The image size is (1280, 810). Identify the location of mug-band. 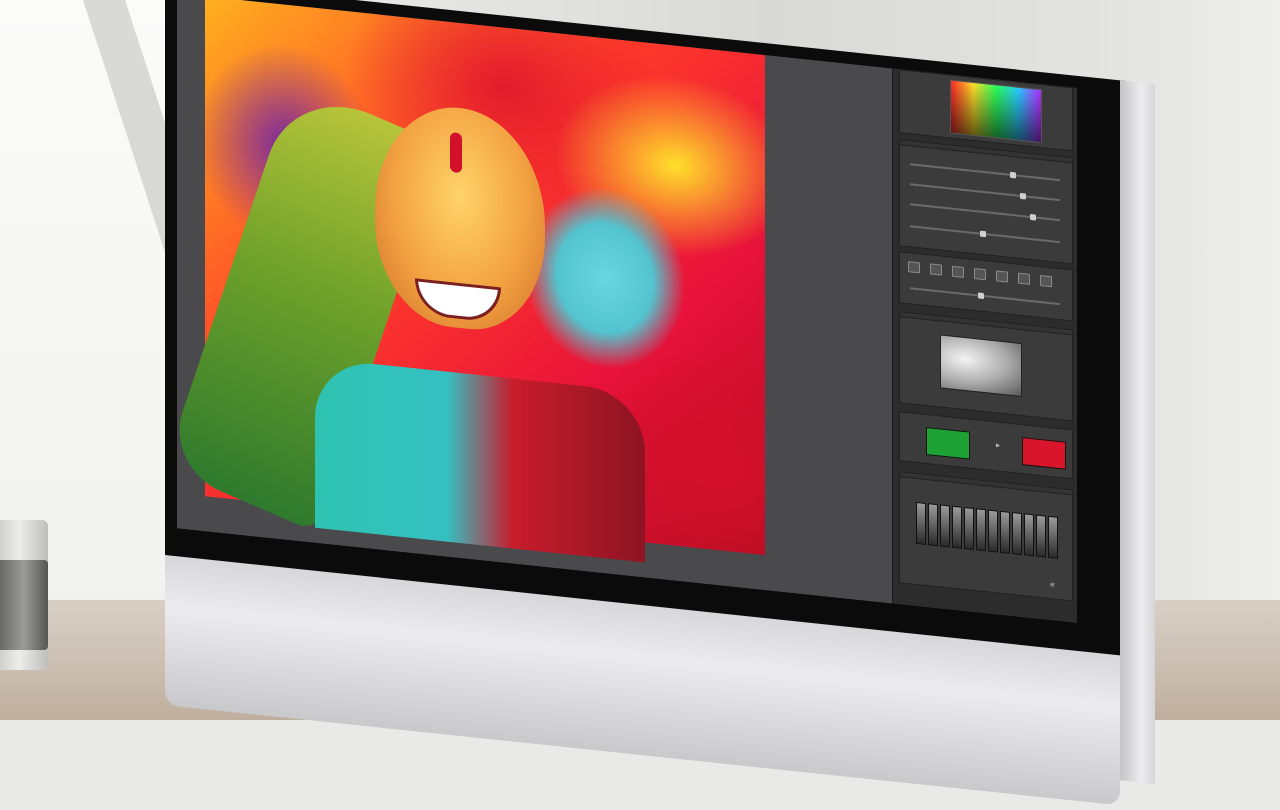
(24, 605).